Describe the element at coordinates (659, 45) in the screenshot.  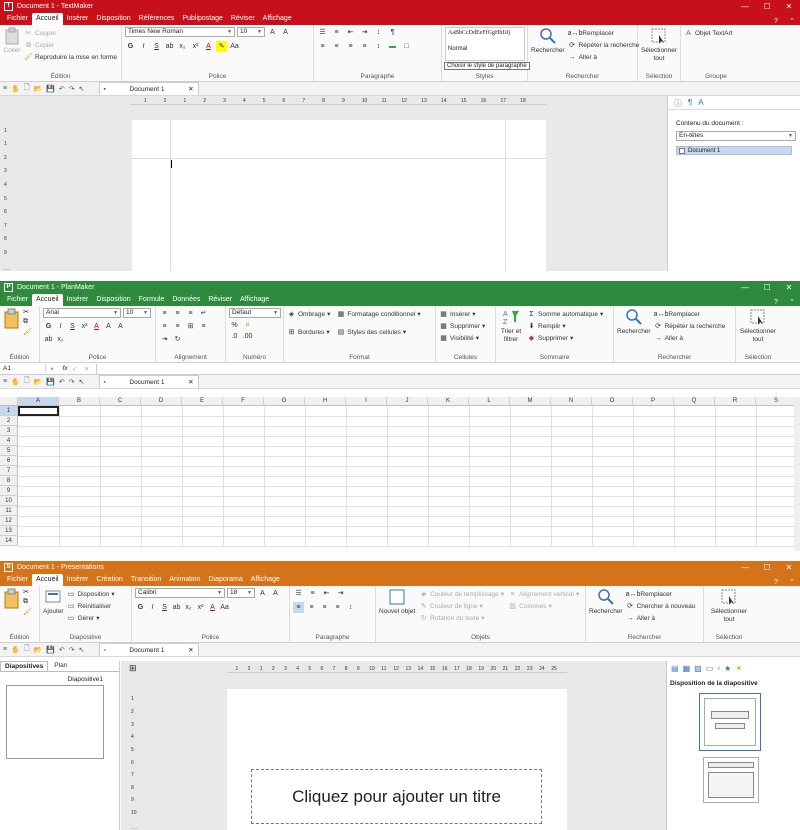
I see `select-all-button: Sélectionner tout` at that location.